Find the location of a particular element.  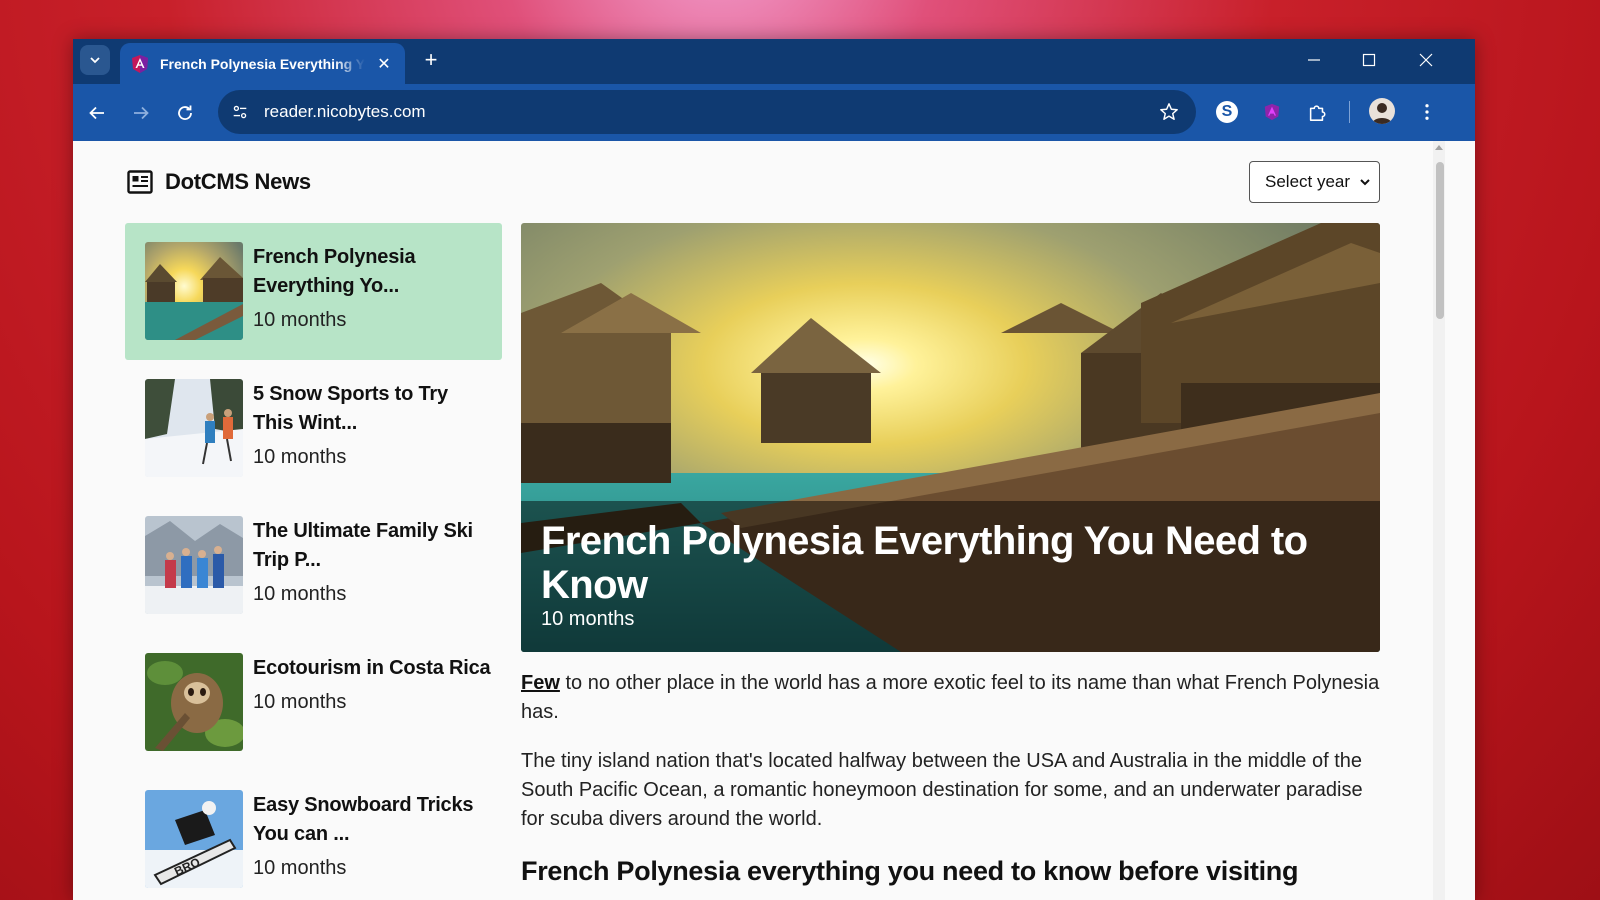

arrow-left-icon is located at coordinates (96, 113).